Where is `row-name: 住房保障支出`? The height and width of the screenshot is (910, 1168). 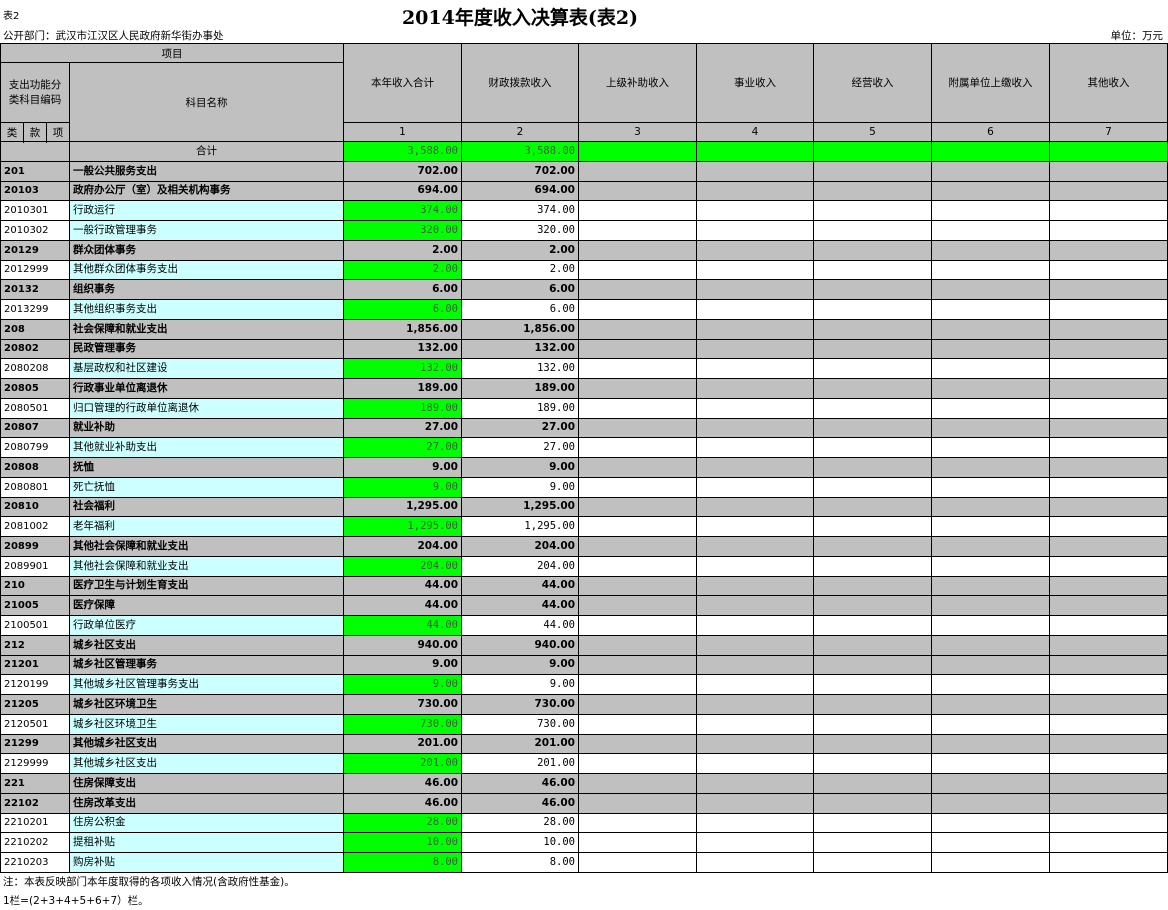
row-name: 住房保障支出 is located at coordinates (206, 783).